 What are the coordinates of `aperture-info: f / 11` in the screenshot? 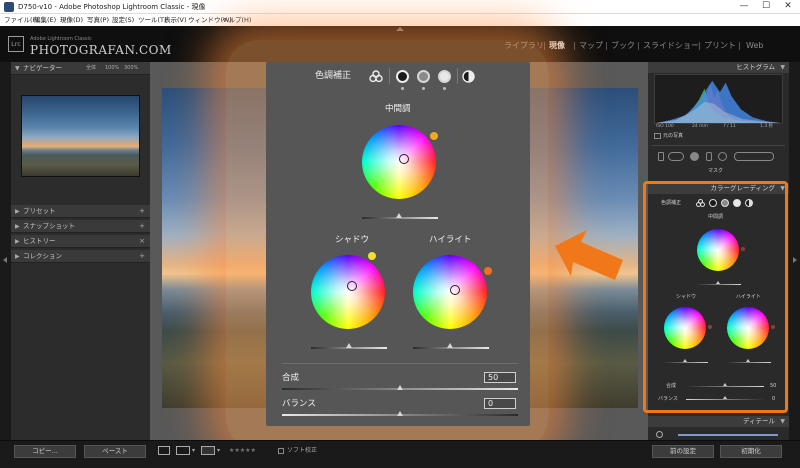 It's located at (730, 126).